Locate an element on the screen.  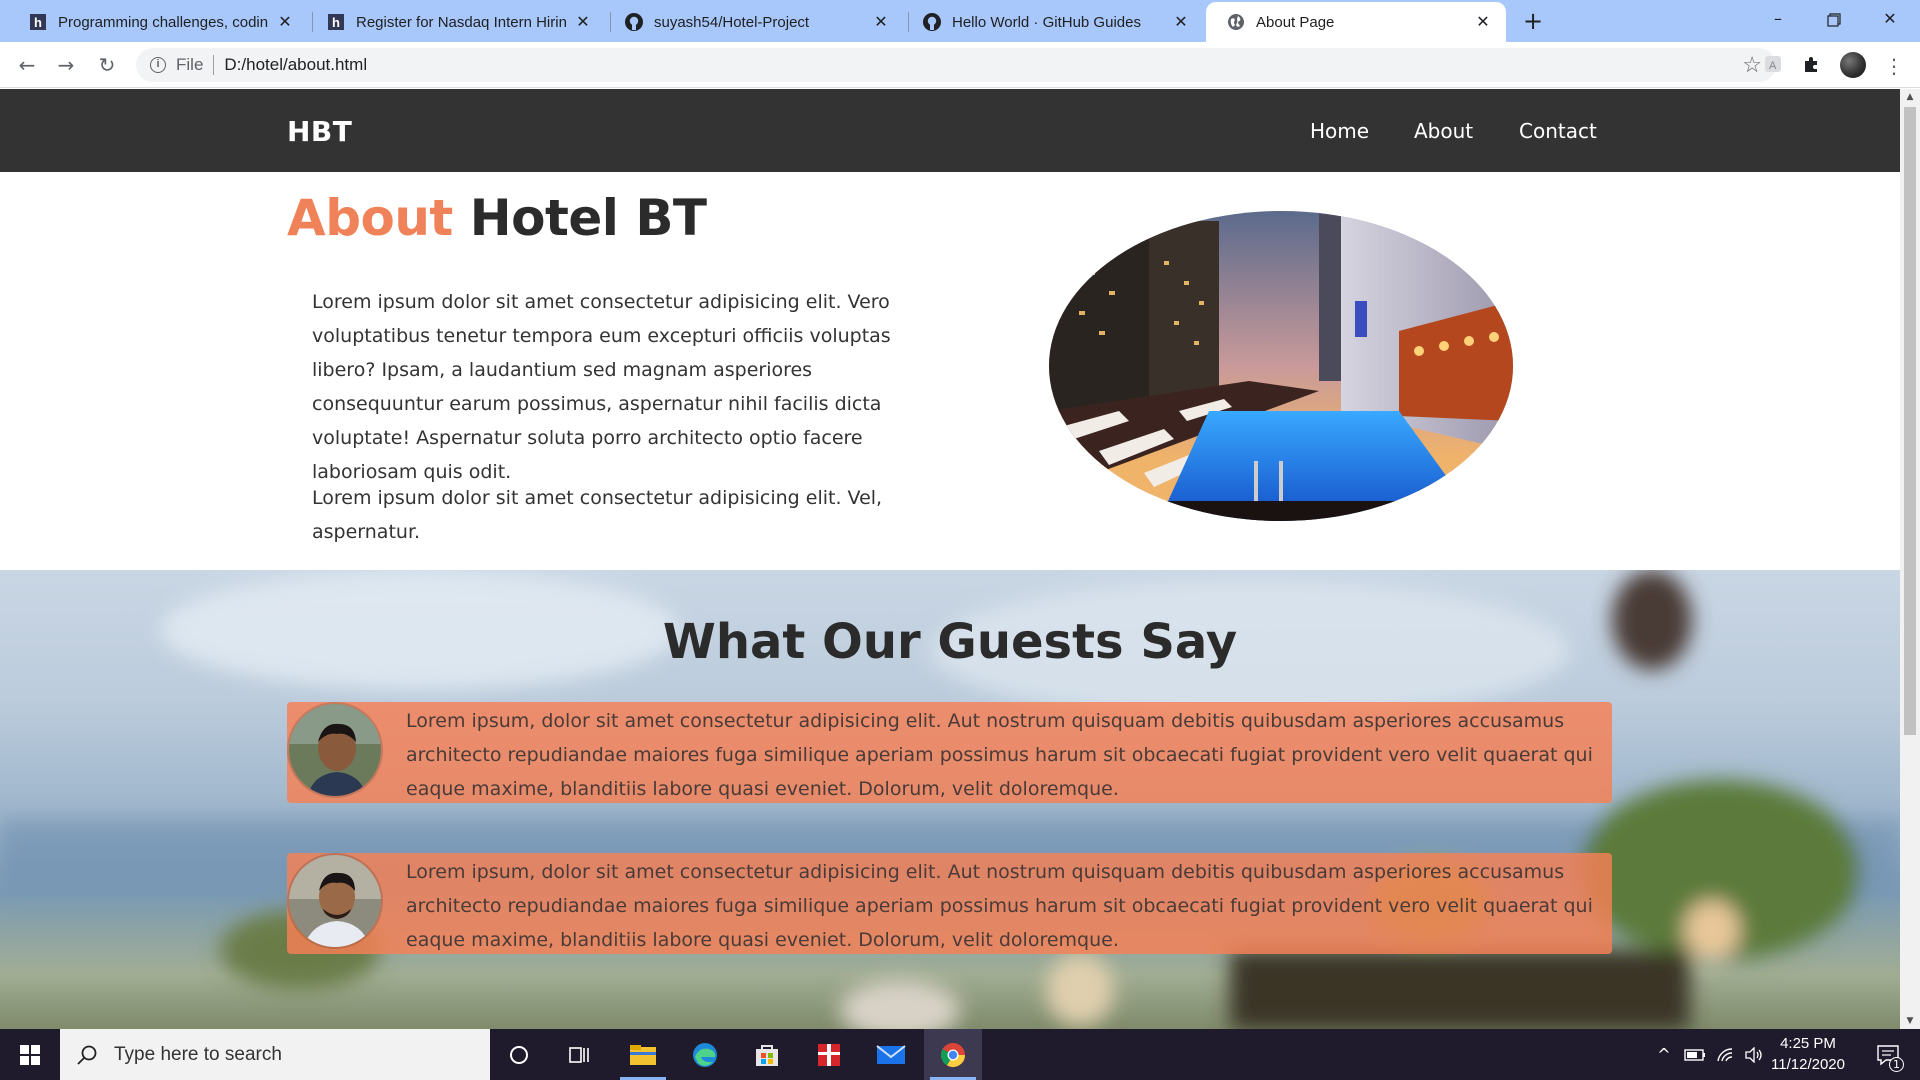
taskbar-chrome is located at coordinates (953, 1054).